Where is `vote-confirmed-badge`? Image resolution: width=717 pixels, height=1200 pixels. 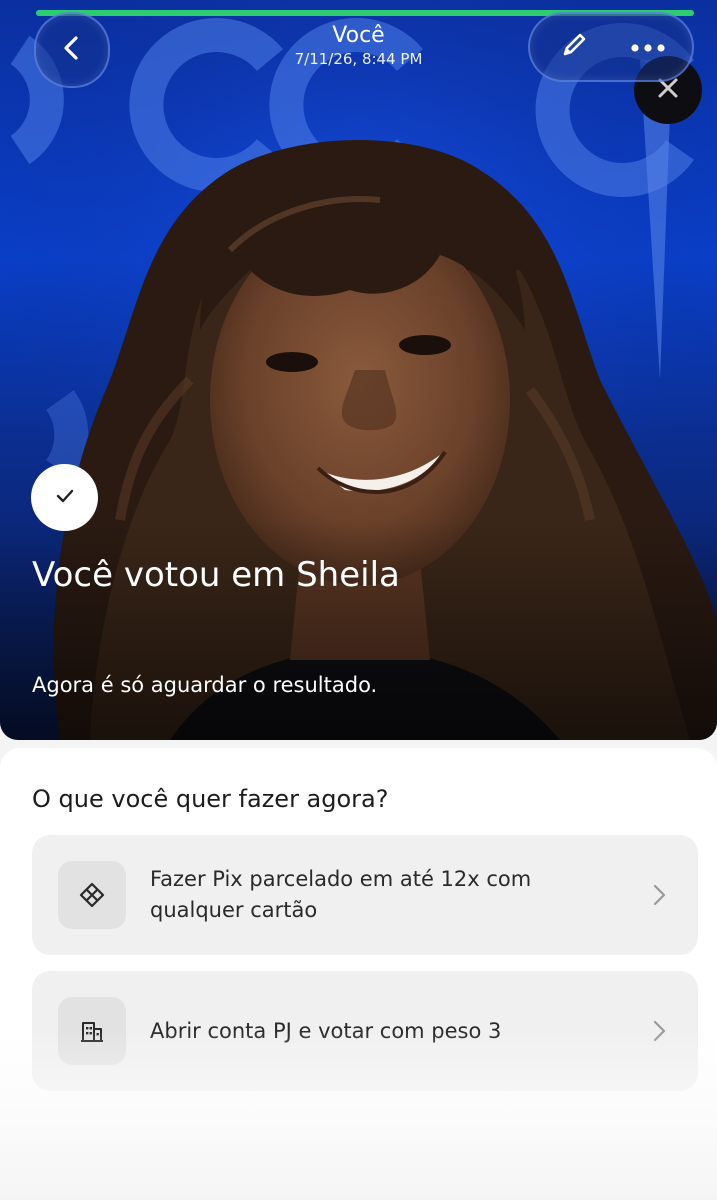 vote-confirmed-badge is located at coordinates (64, 497).